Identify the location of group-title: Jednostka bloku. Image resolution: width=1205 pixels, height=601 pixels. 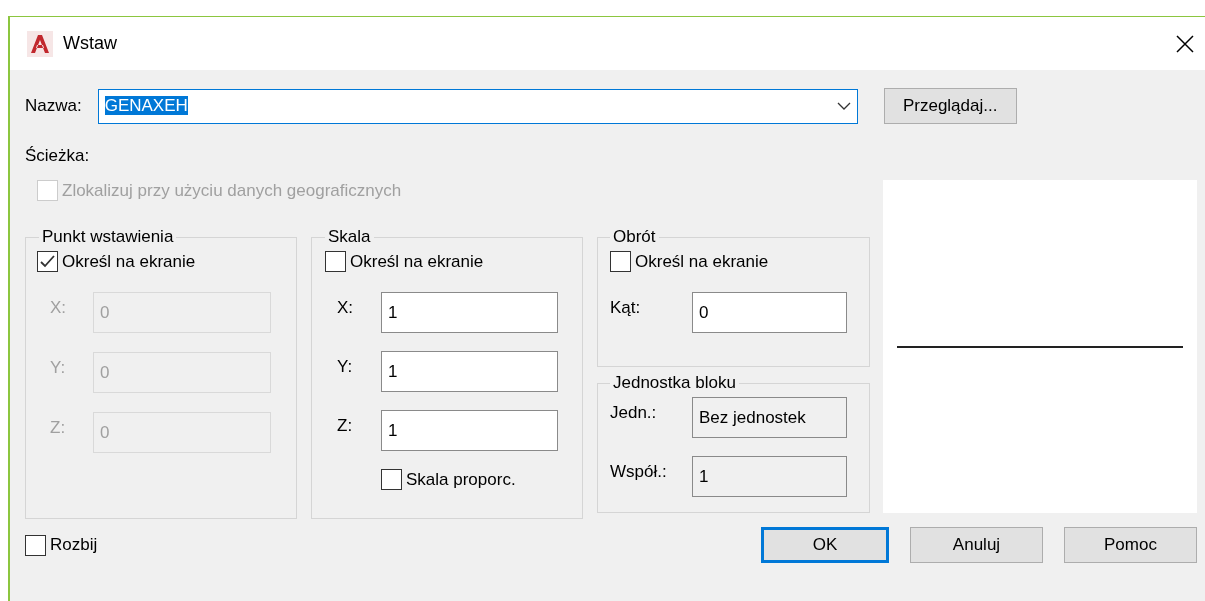
(674, 383).